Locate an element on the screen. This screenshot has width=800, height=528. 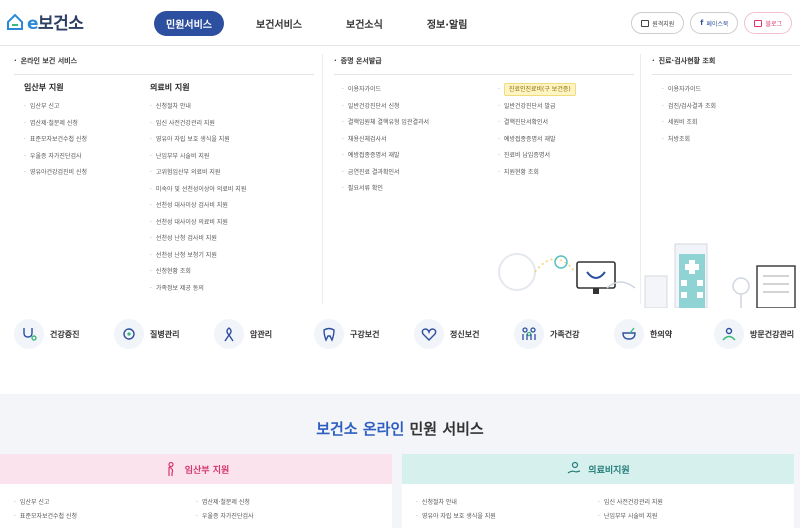
facebook-button: f 페이스북 is located at coordinates (714, 23).